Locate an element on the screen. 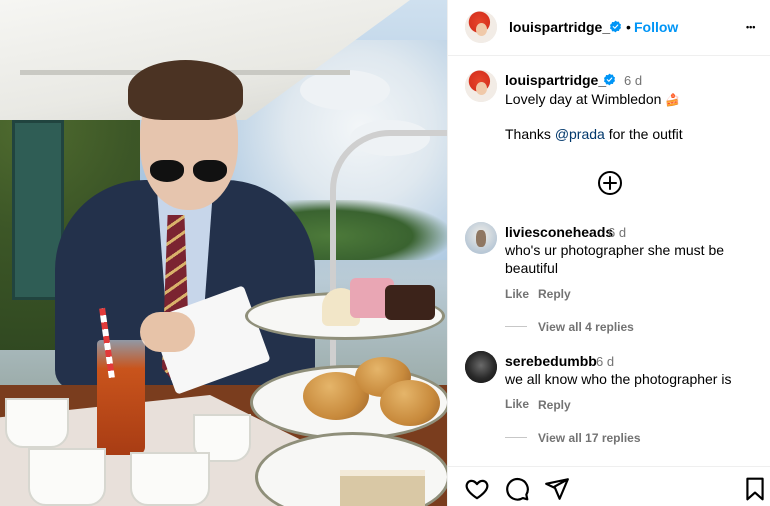 This screenshot has height=506, width=770. mention-link: @prada is located at coordinates (580, 134).